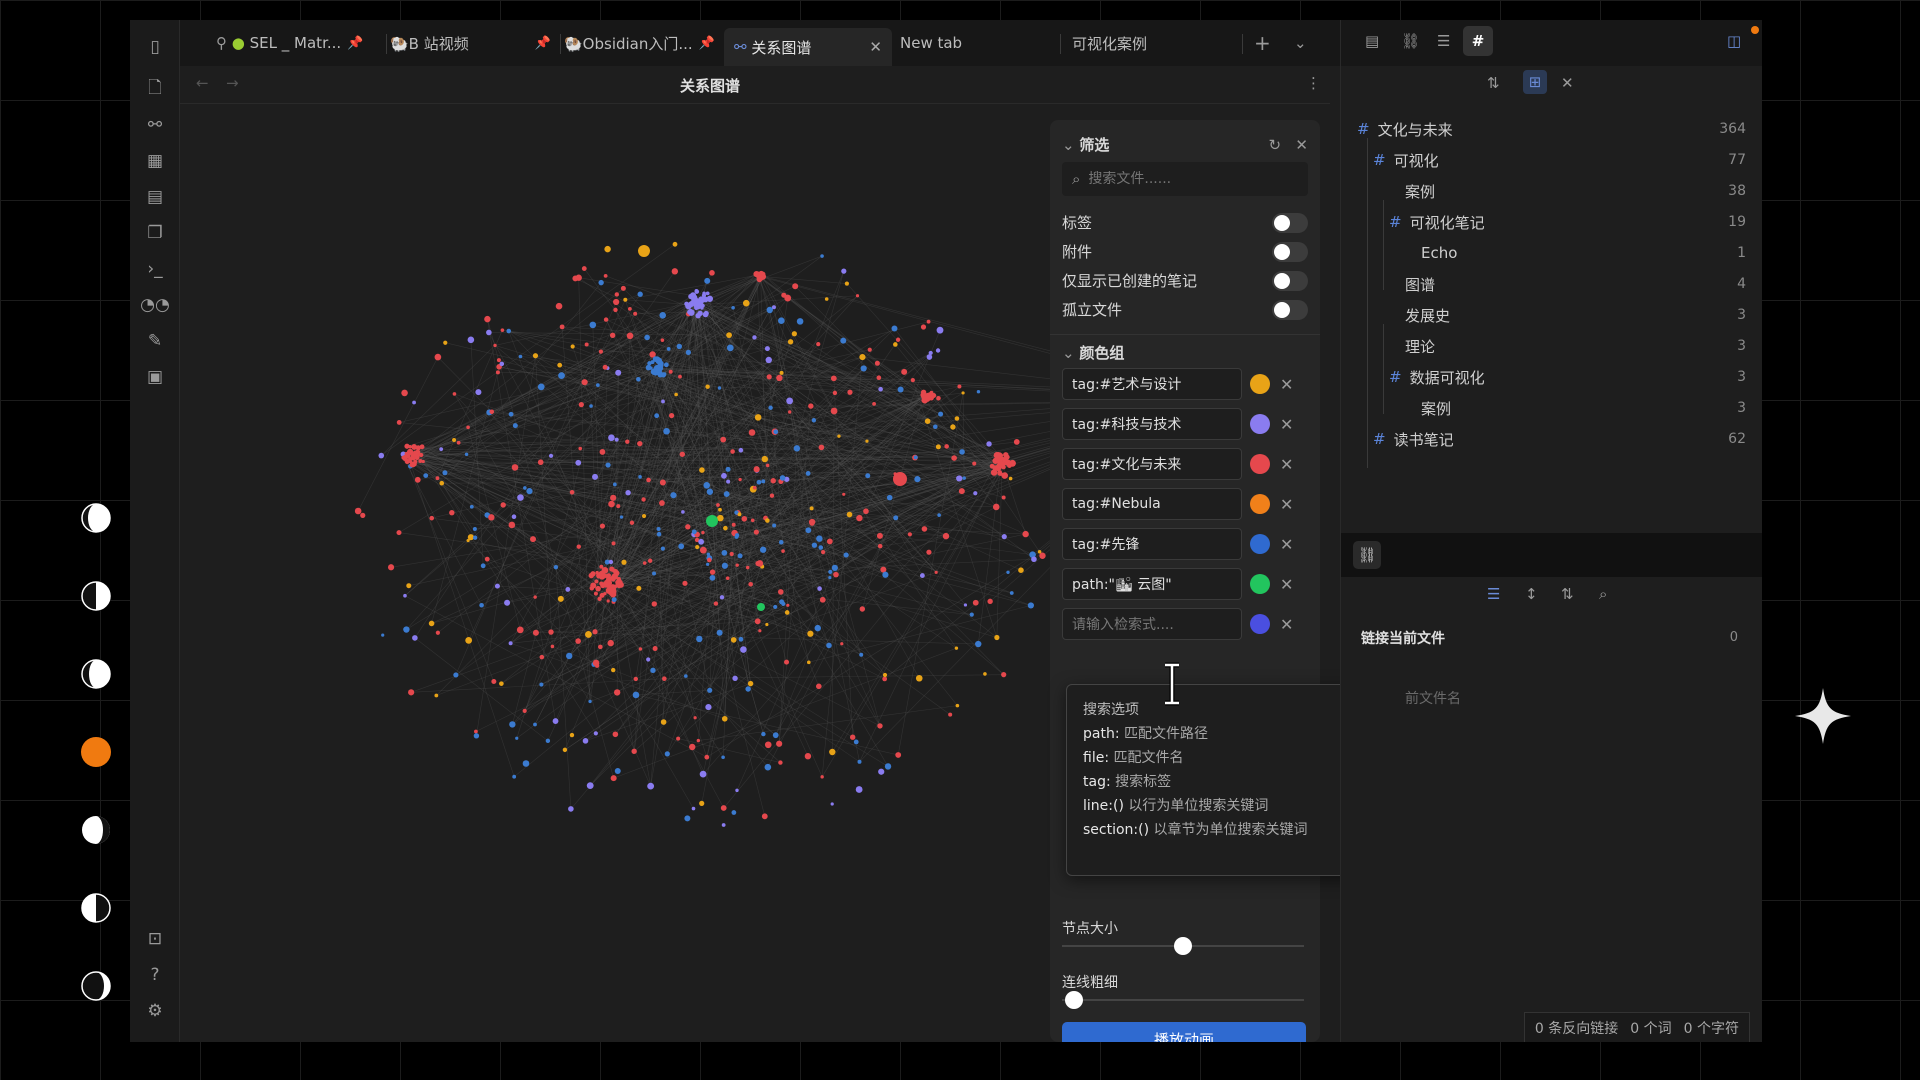 This screenshot has width=1920, height=1080. What do you see at coordinates (1531, 594) in the screenshot?
I see `expand-icon: ↕` at bounding box center [1531, 594].